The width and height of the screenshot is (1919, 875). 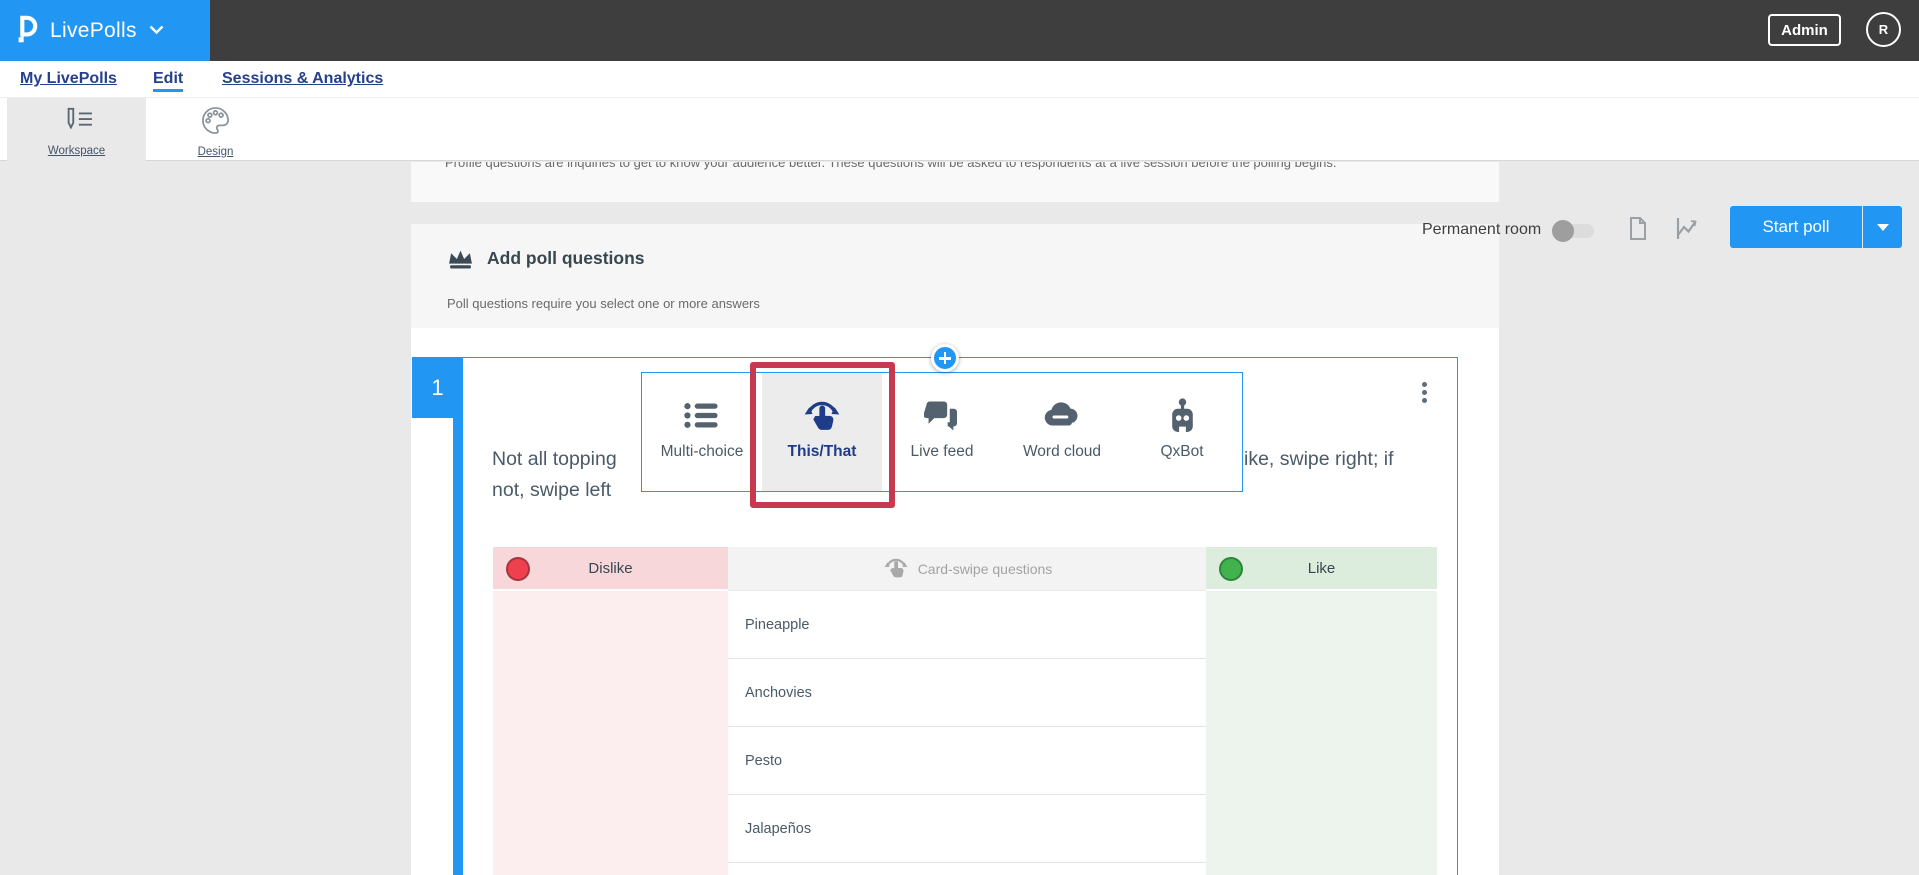 I want to click on card-swipe-header-cell: Card-swipe questions, so click(x=967, y=569).